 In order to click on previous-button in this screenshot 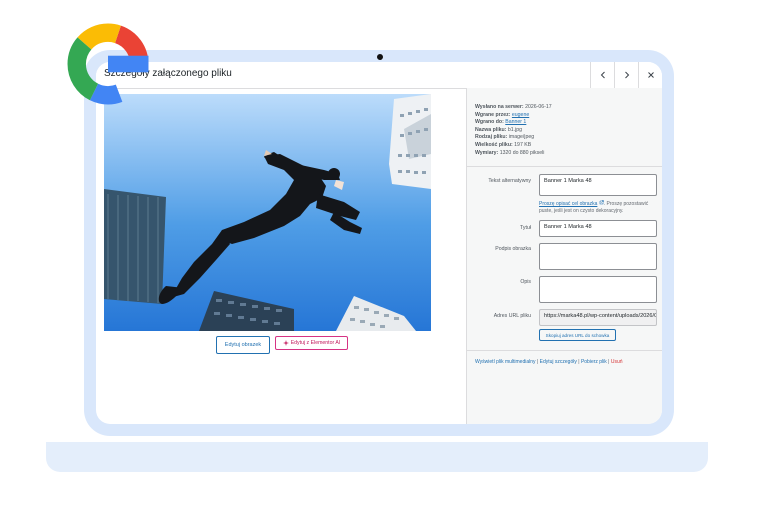, I will do `click(602, 75)`.